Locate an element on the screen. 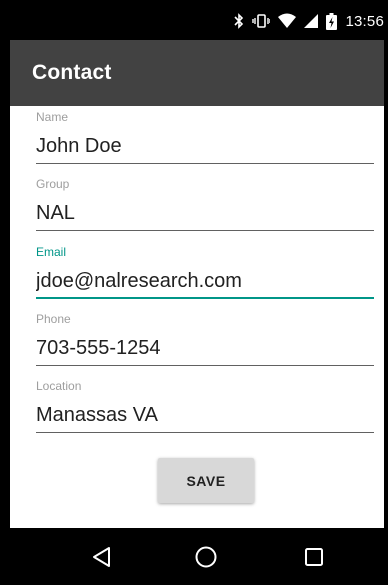  email-label: Email is located at coordinates (51, 252).